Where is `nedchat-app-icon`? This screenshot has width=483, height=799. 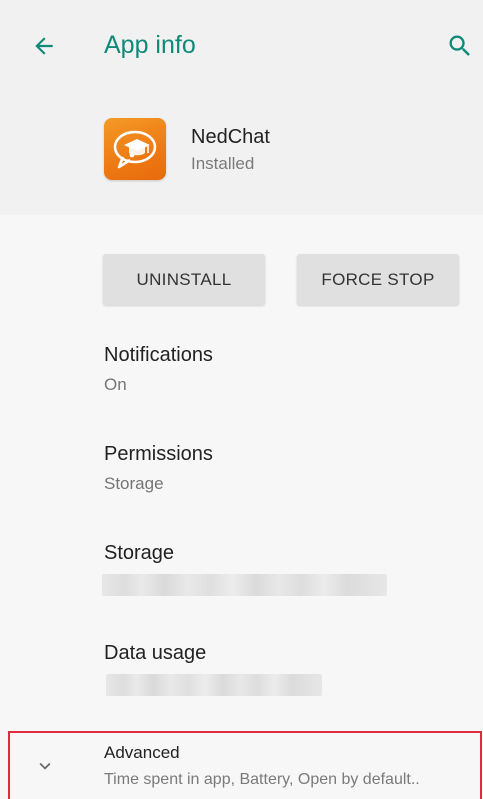 nedchat-app-icon is located at coordinates (135, 149).